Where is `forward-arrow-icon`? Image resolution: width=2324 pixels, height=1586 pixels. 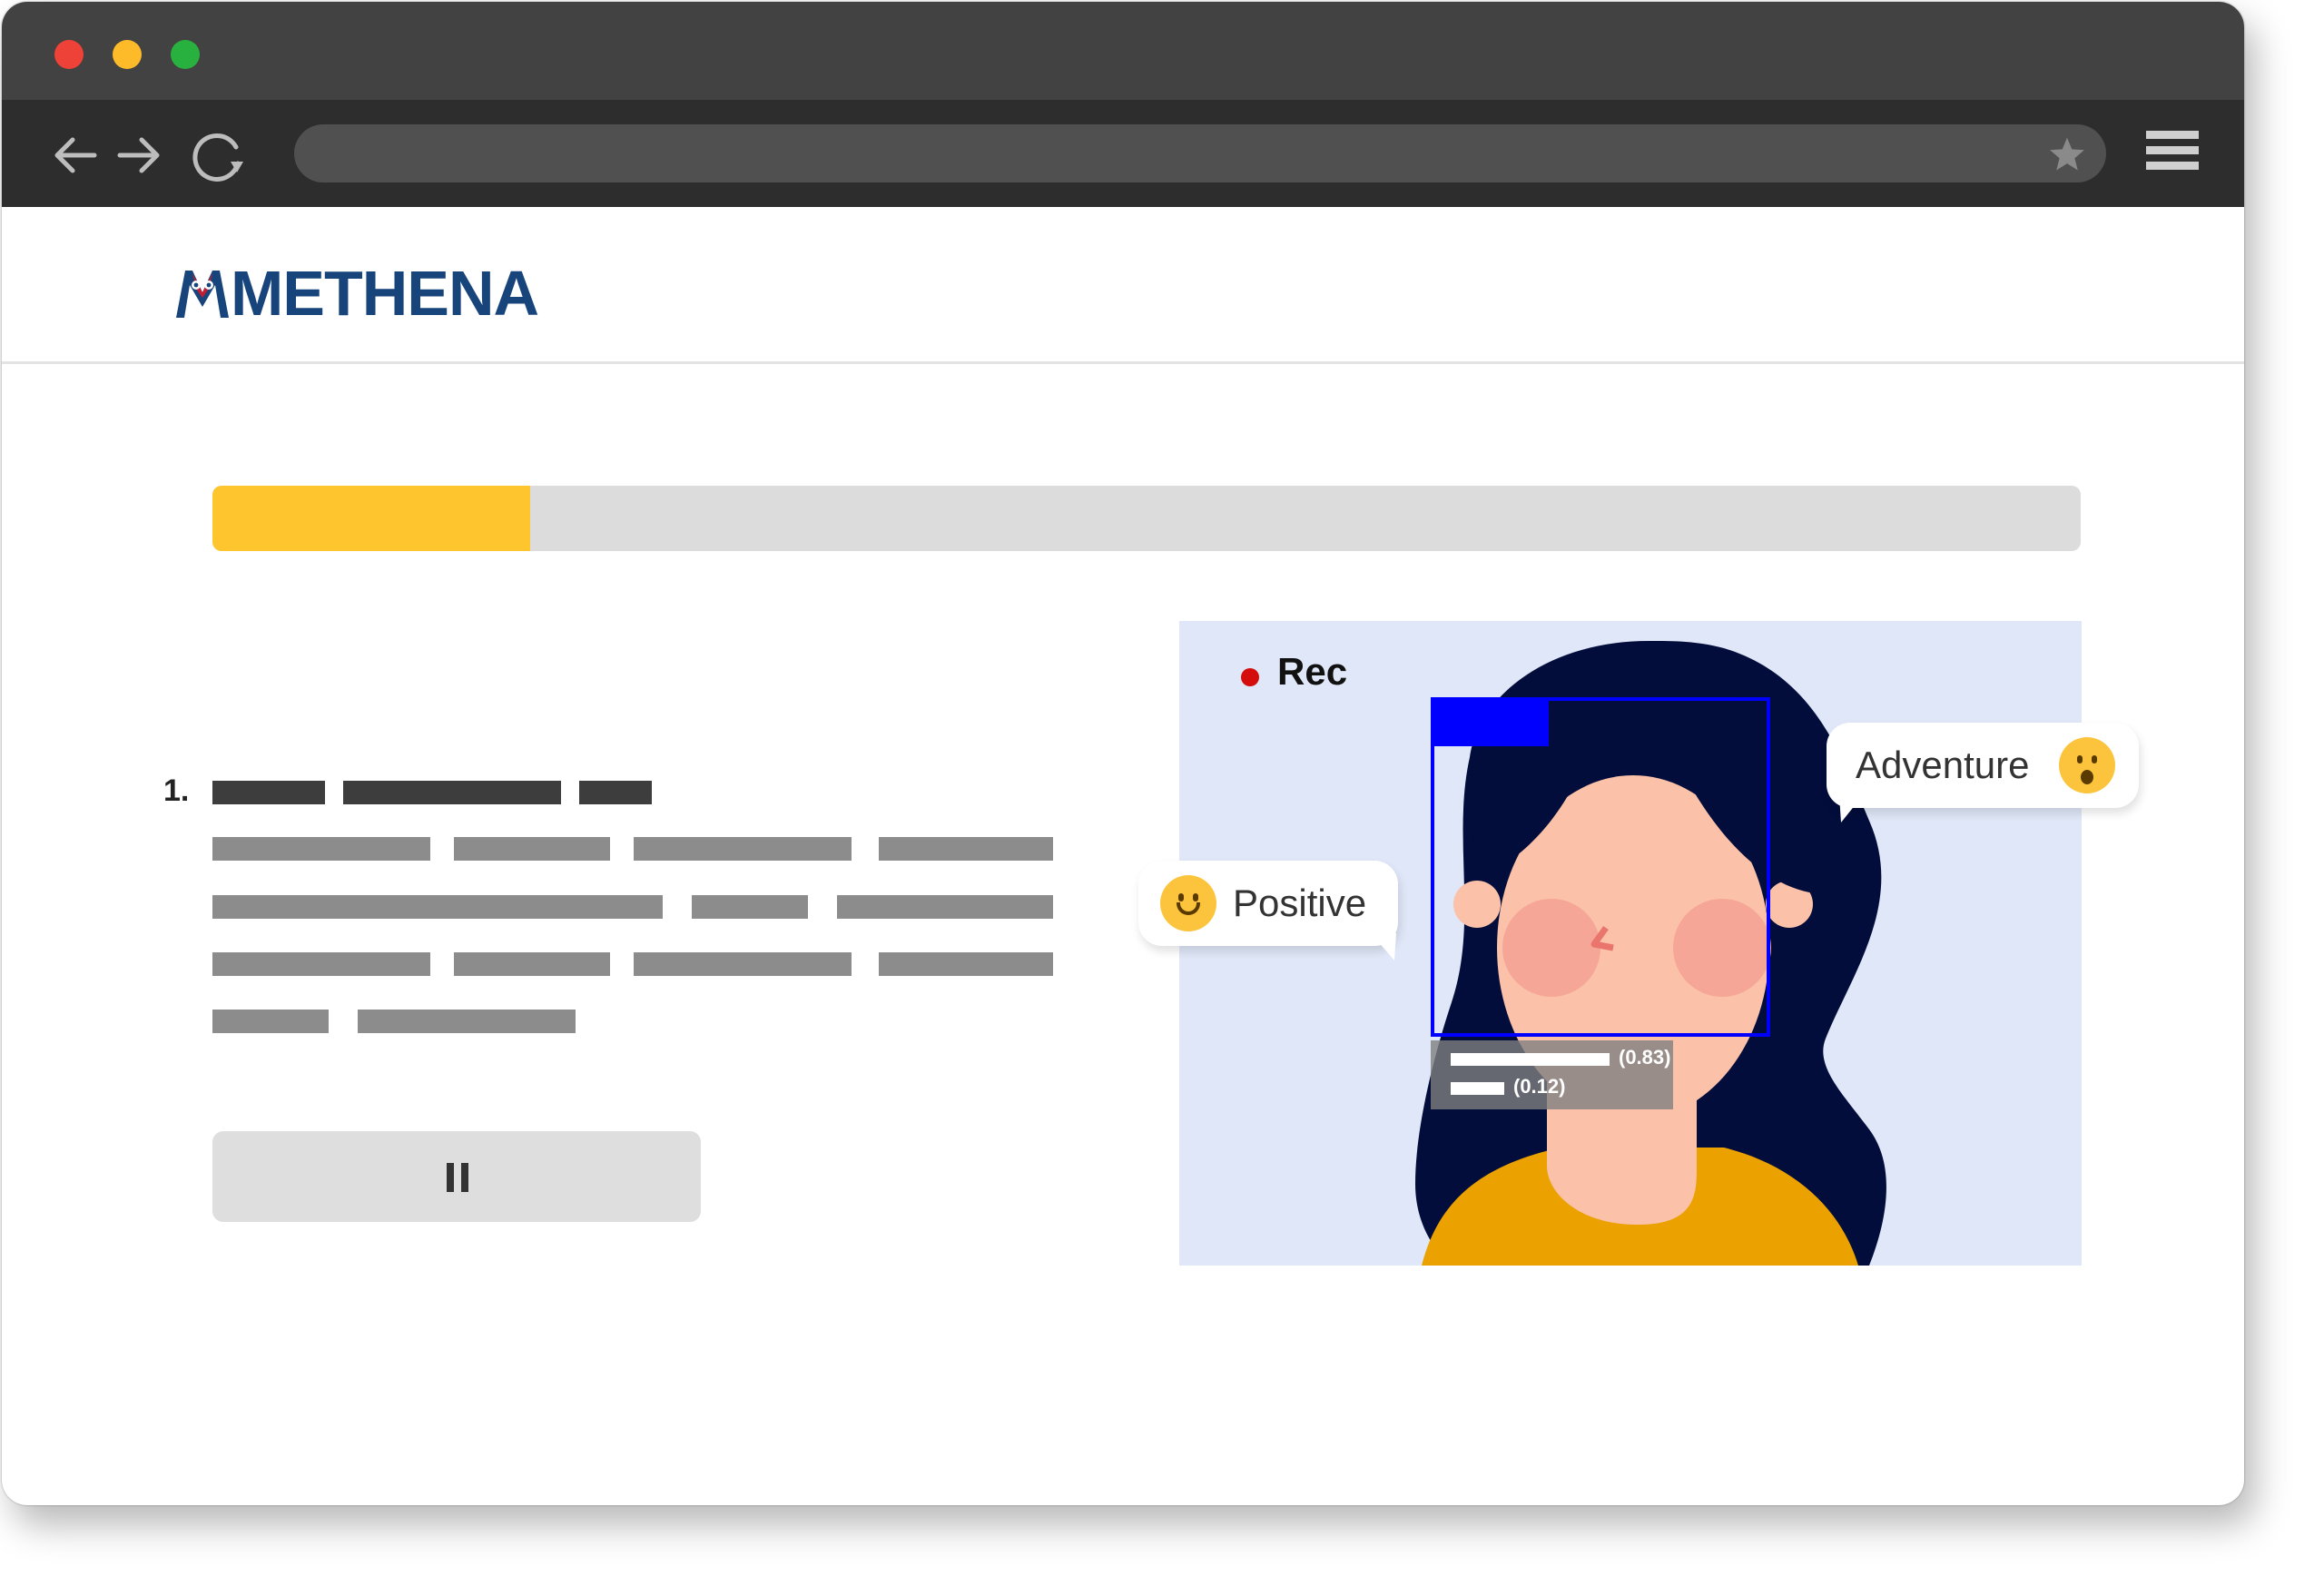 forward-arrow-icon is located at coordinates (139, 155).